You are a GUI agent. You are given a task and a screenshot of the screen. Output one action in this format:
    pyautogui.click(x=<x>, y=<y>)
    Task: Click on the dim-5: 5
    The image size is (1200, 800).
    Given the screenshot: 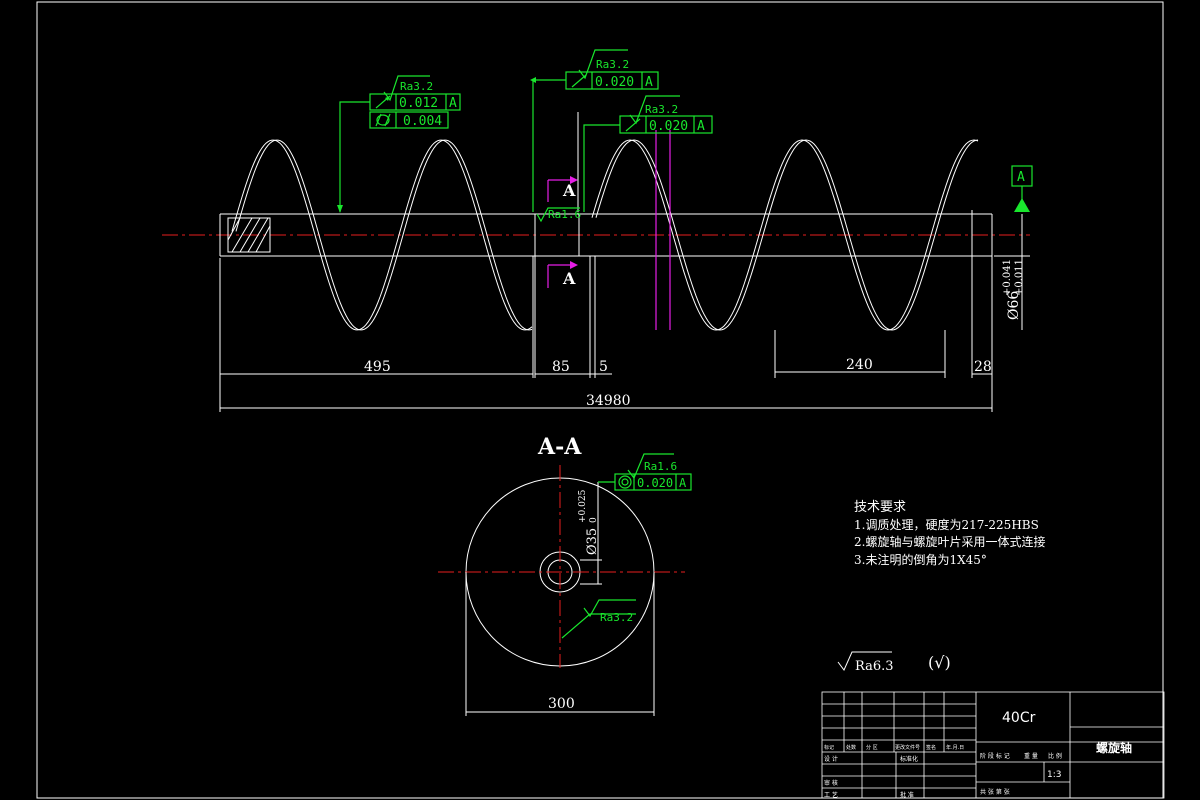 What is the action you would take?
    pyautogui.click(x=603, y=367)
    